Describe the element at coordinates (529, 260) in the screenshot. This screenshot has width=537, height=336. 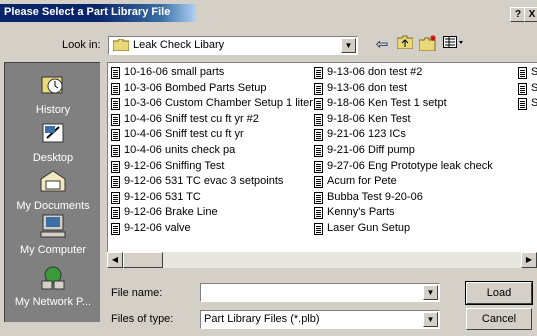
I see `scroll-right-icon: ▶` at that location.